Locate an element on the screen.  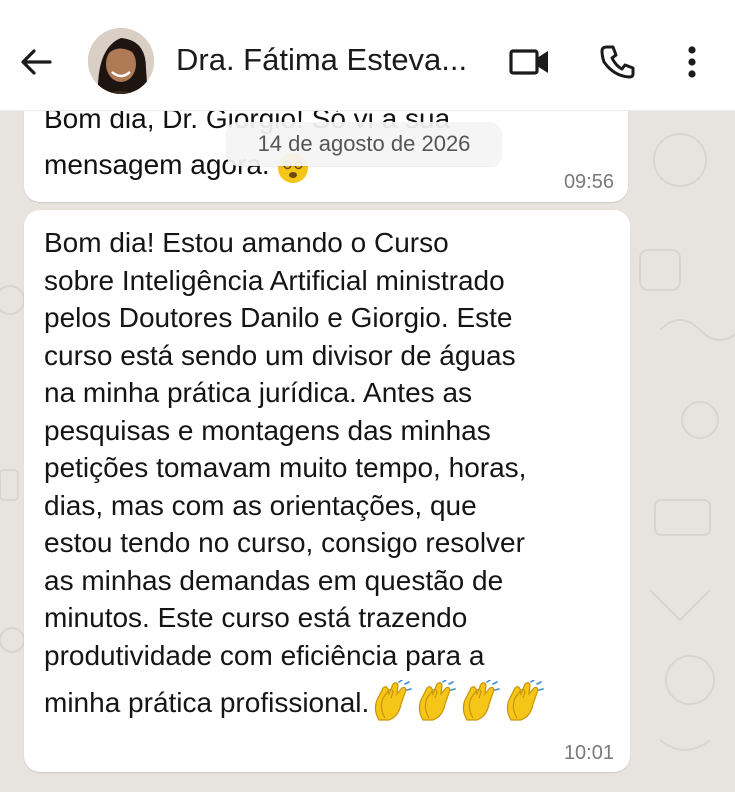
message-line: minha prática profissional. is located at coordinates (333, 701).